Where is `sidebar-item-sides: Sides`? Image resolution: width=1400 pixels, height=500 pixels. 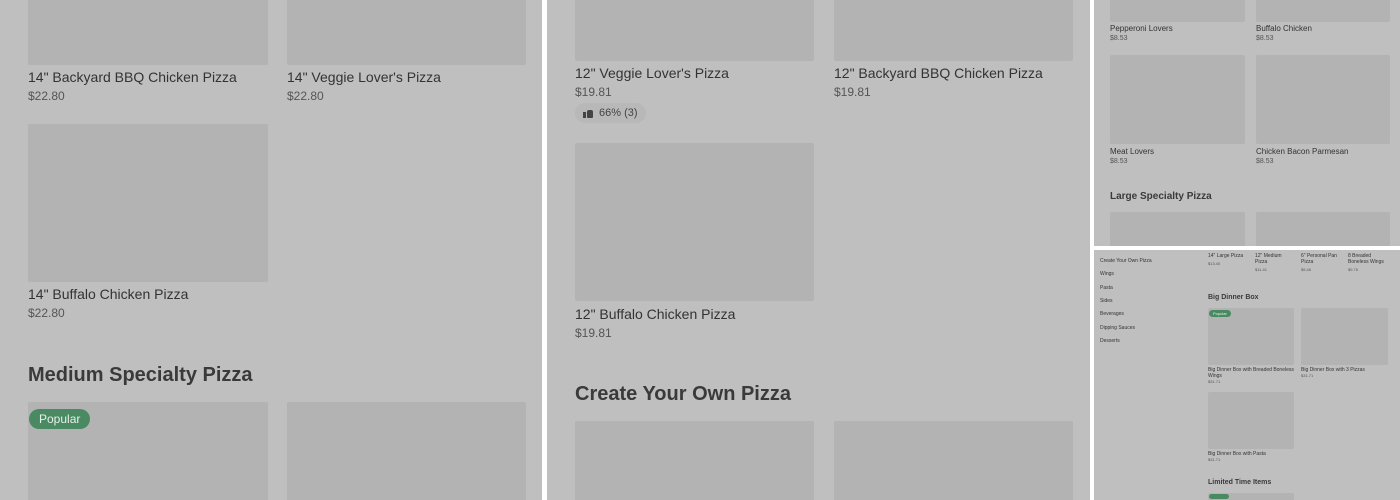
sidebar-item-sides: Sides is located at coordinates (1106, 301).